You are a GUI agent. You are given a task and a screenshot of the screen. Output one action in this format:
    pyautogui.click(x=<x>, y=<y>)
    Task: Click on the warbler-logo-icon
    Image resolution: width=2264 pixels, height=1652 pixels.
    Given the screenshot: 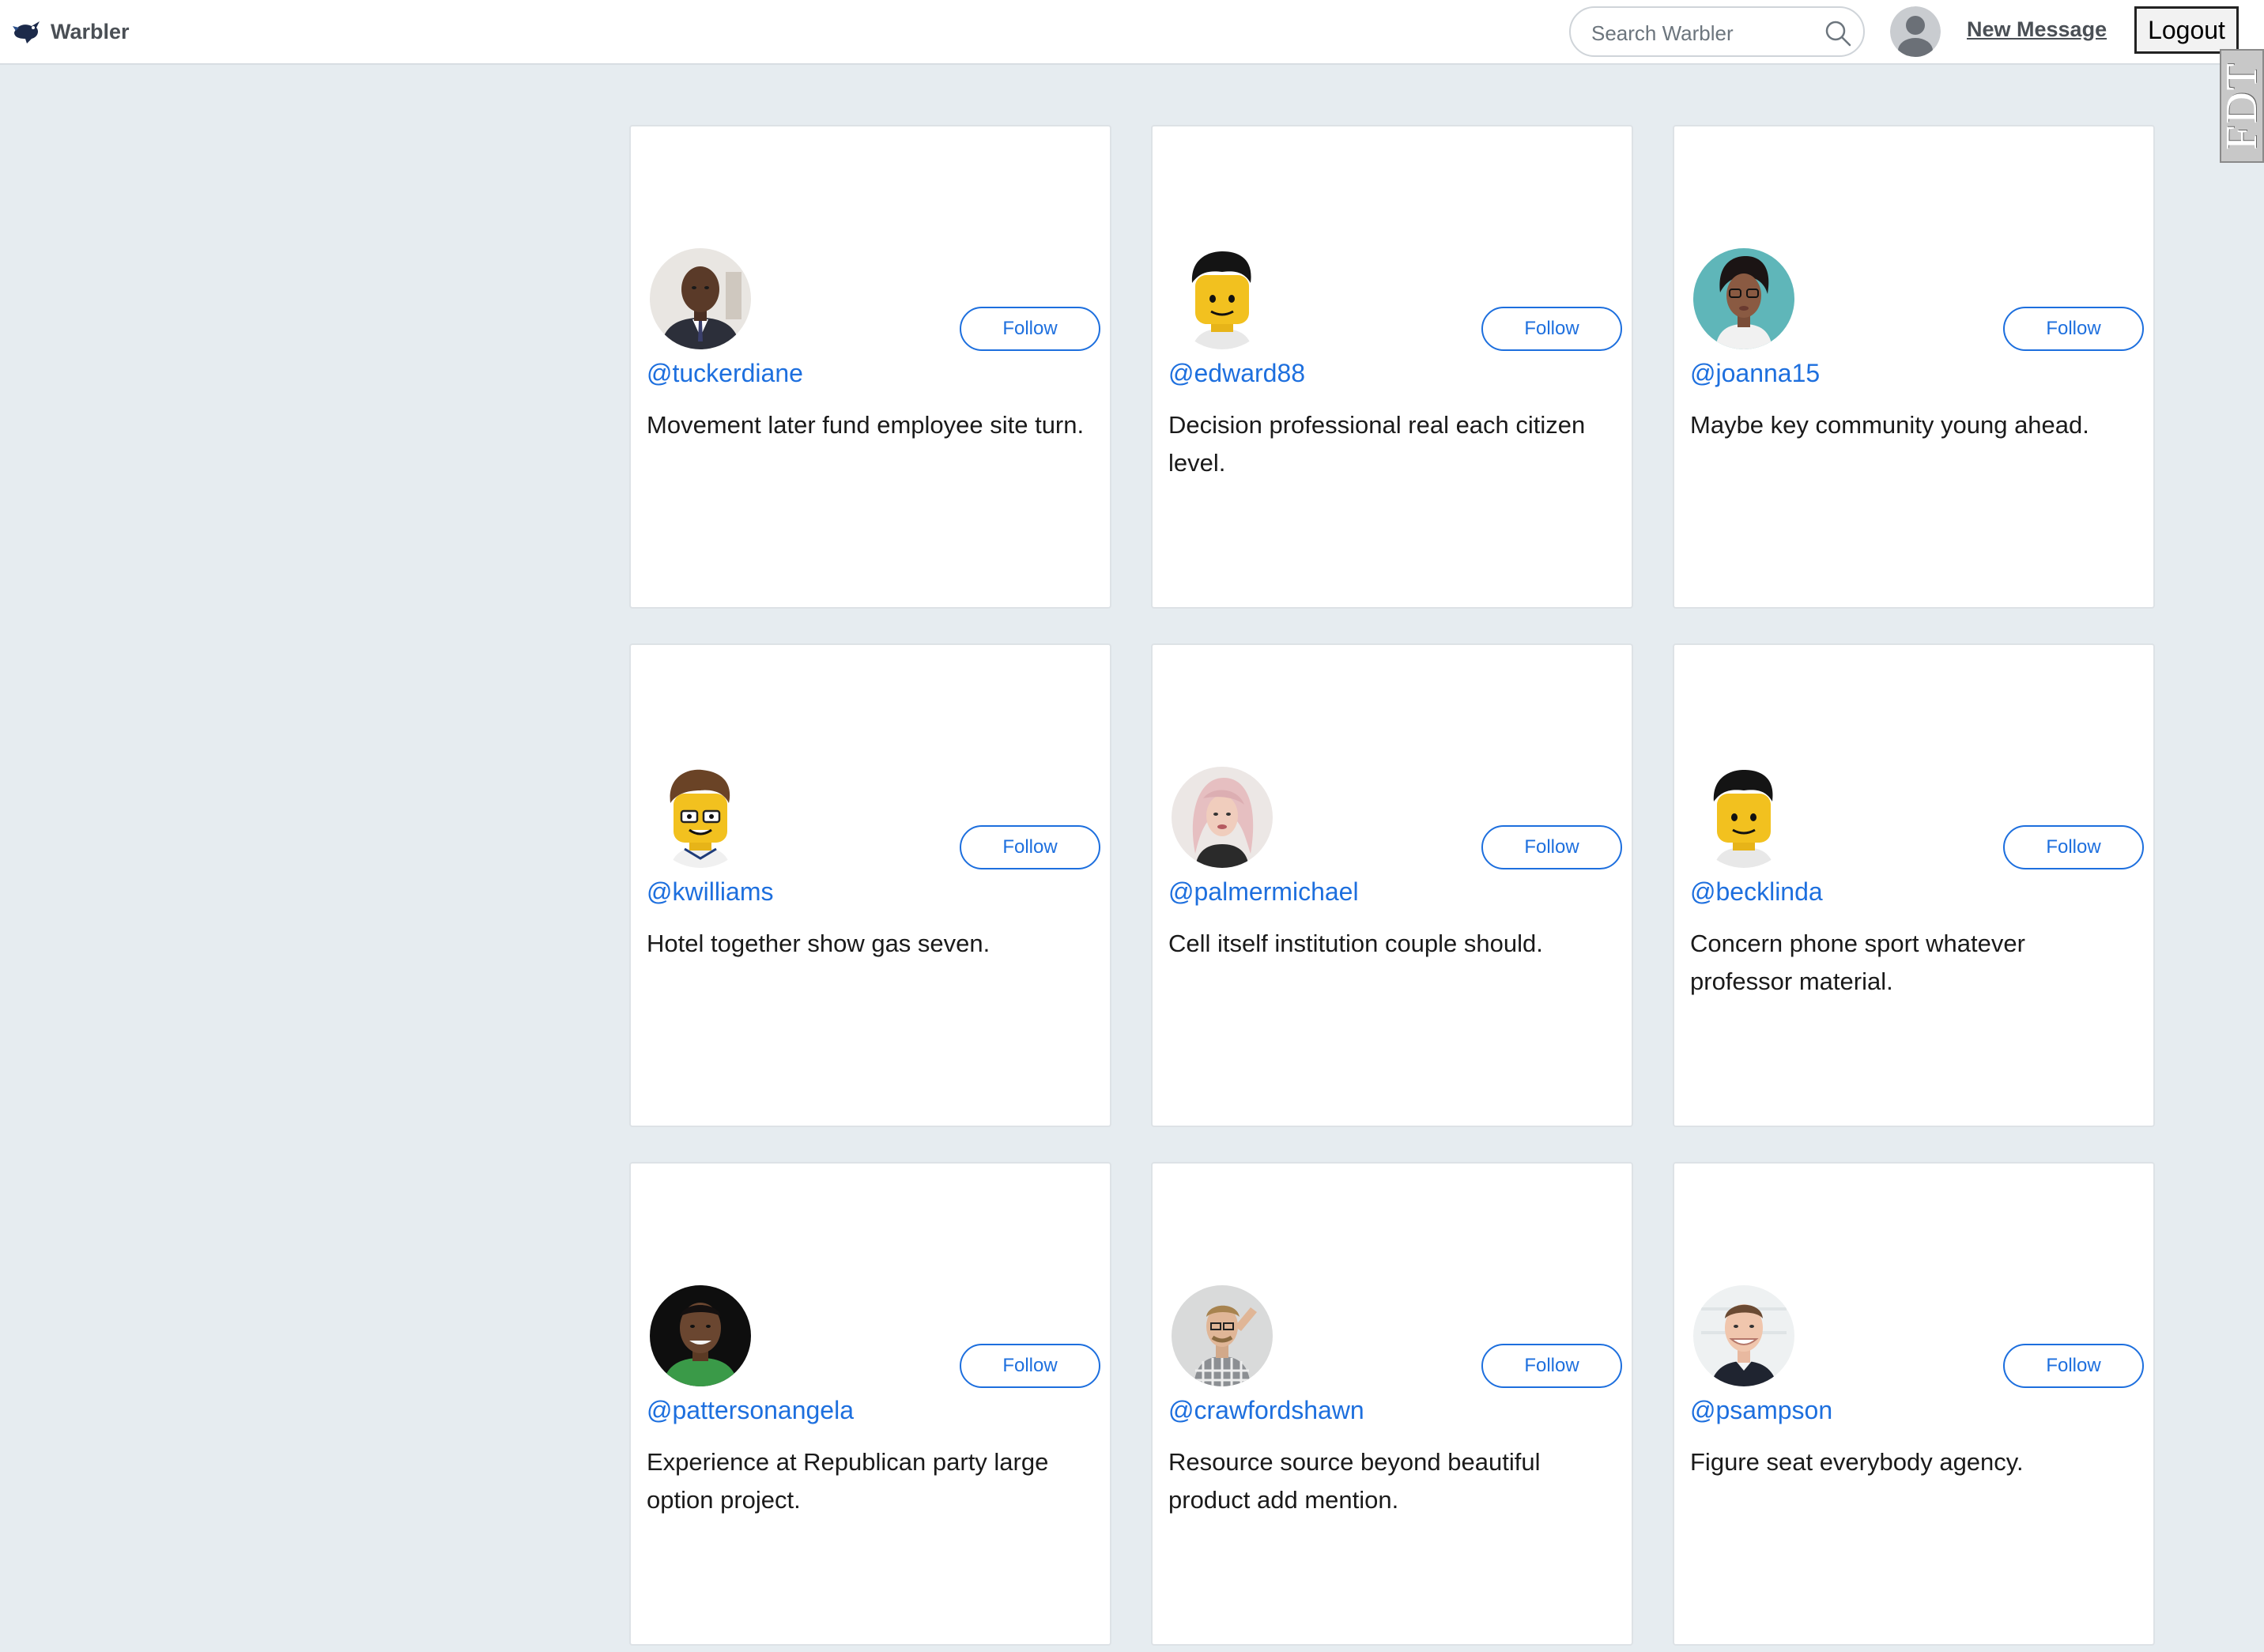 What is the action you would take?
    pyautogui.click(x=27, y=32)
    